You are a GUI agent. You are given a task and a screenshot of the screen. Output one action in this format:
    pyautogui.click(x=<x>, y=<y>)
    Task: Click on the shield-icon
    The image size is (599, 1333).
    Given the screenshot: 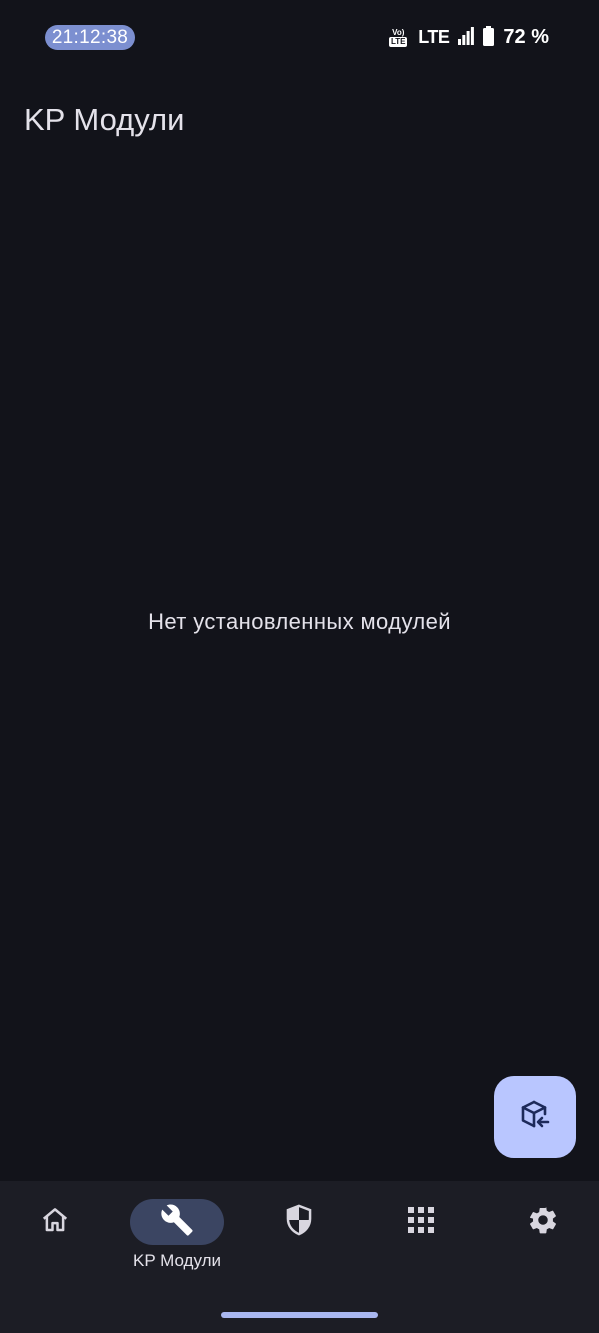 What is the action you would take?
    pyautogui.click(x=299, y=1222)
    